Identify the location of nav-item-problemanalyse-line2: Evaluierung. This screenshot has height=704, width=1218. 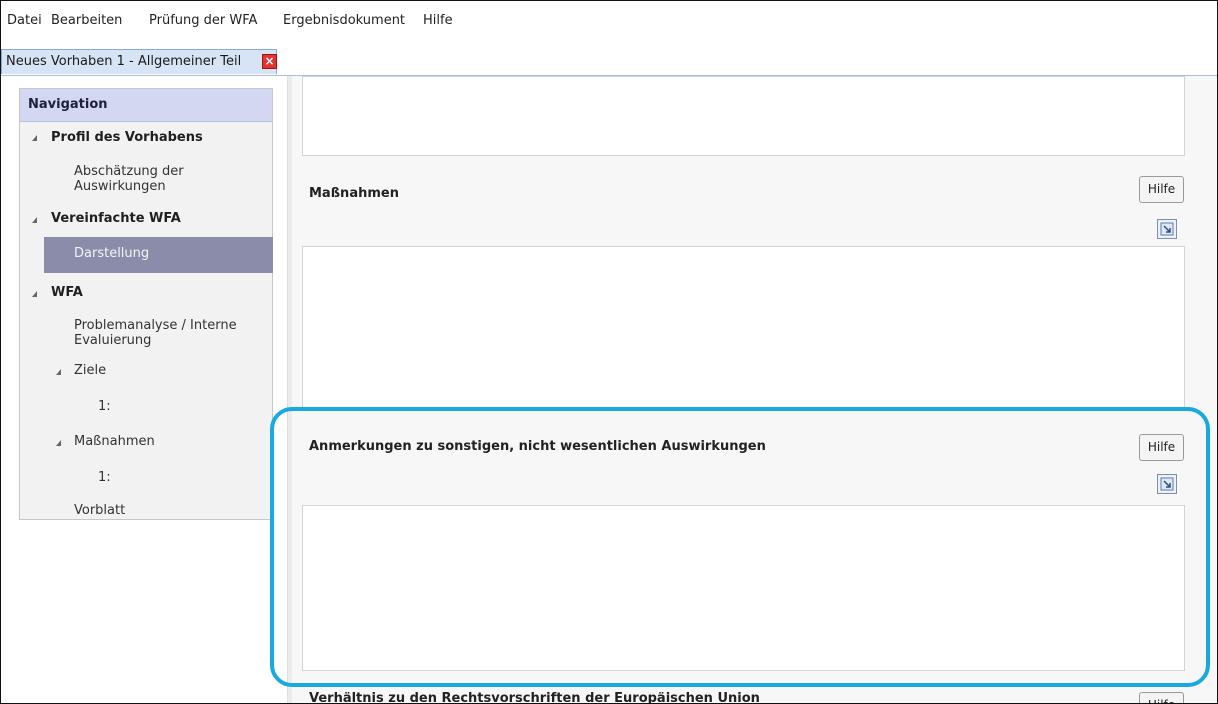
(112, 340).